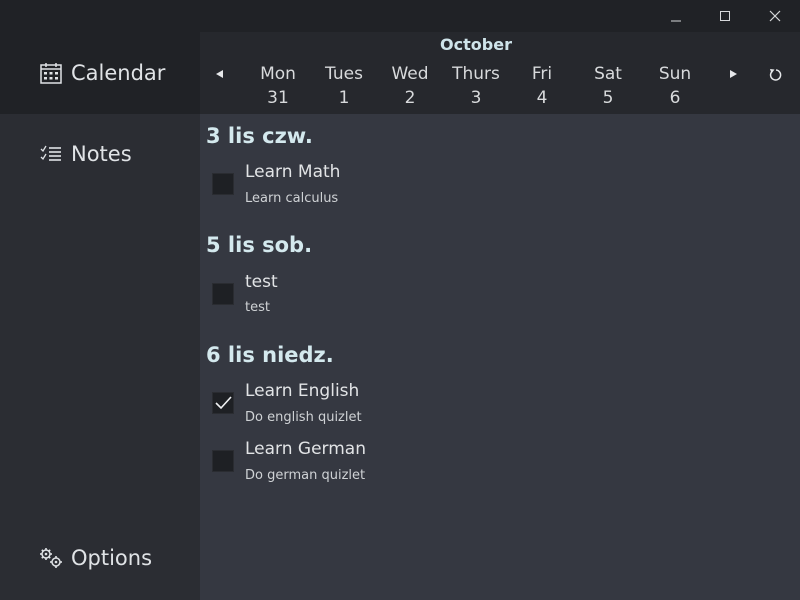 This screenshot has width=800, height=600. Describe the element at coordinates (257, 307) in the screenshot. I see `task-description: test` at that location.